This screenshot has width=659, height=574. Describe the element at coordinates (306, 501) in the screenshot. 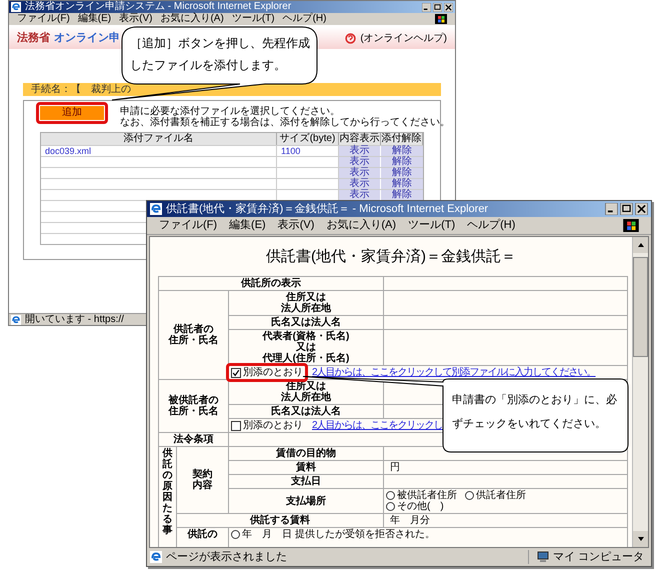

I see `field-label: 支払場所` at that location.